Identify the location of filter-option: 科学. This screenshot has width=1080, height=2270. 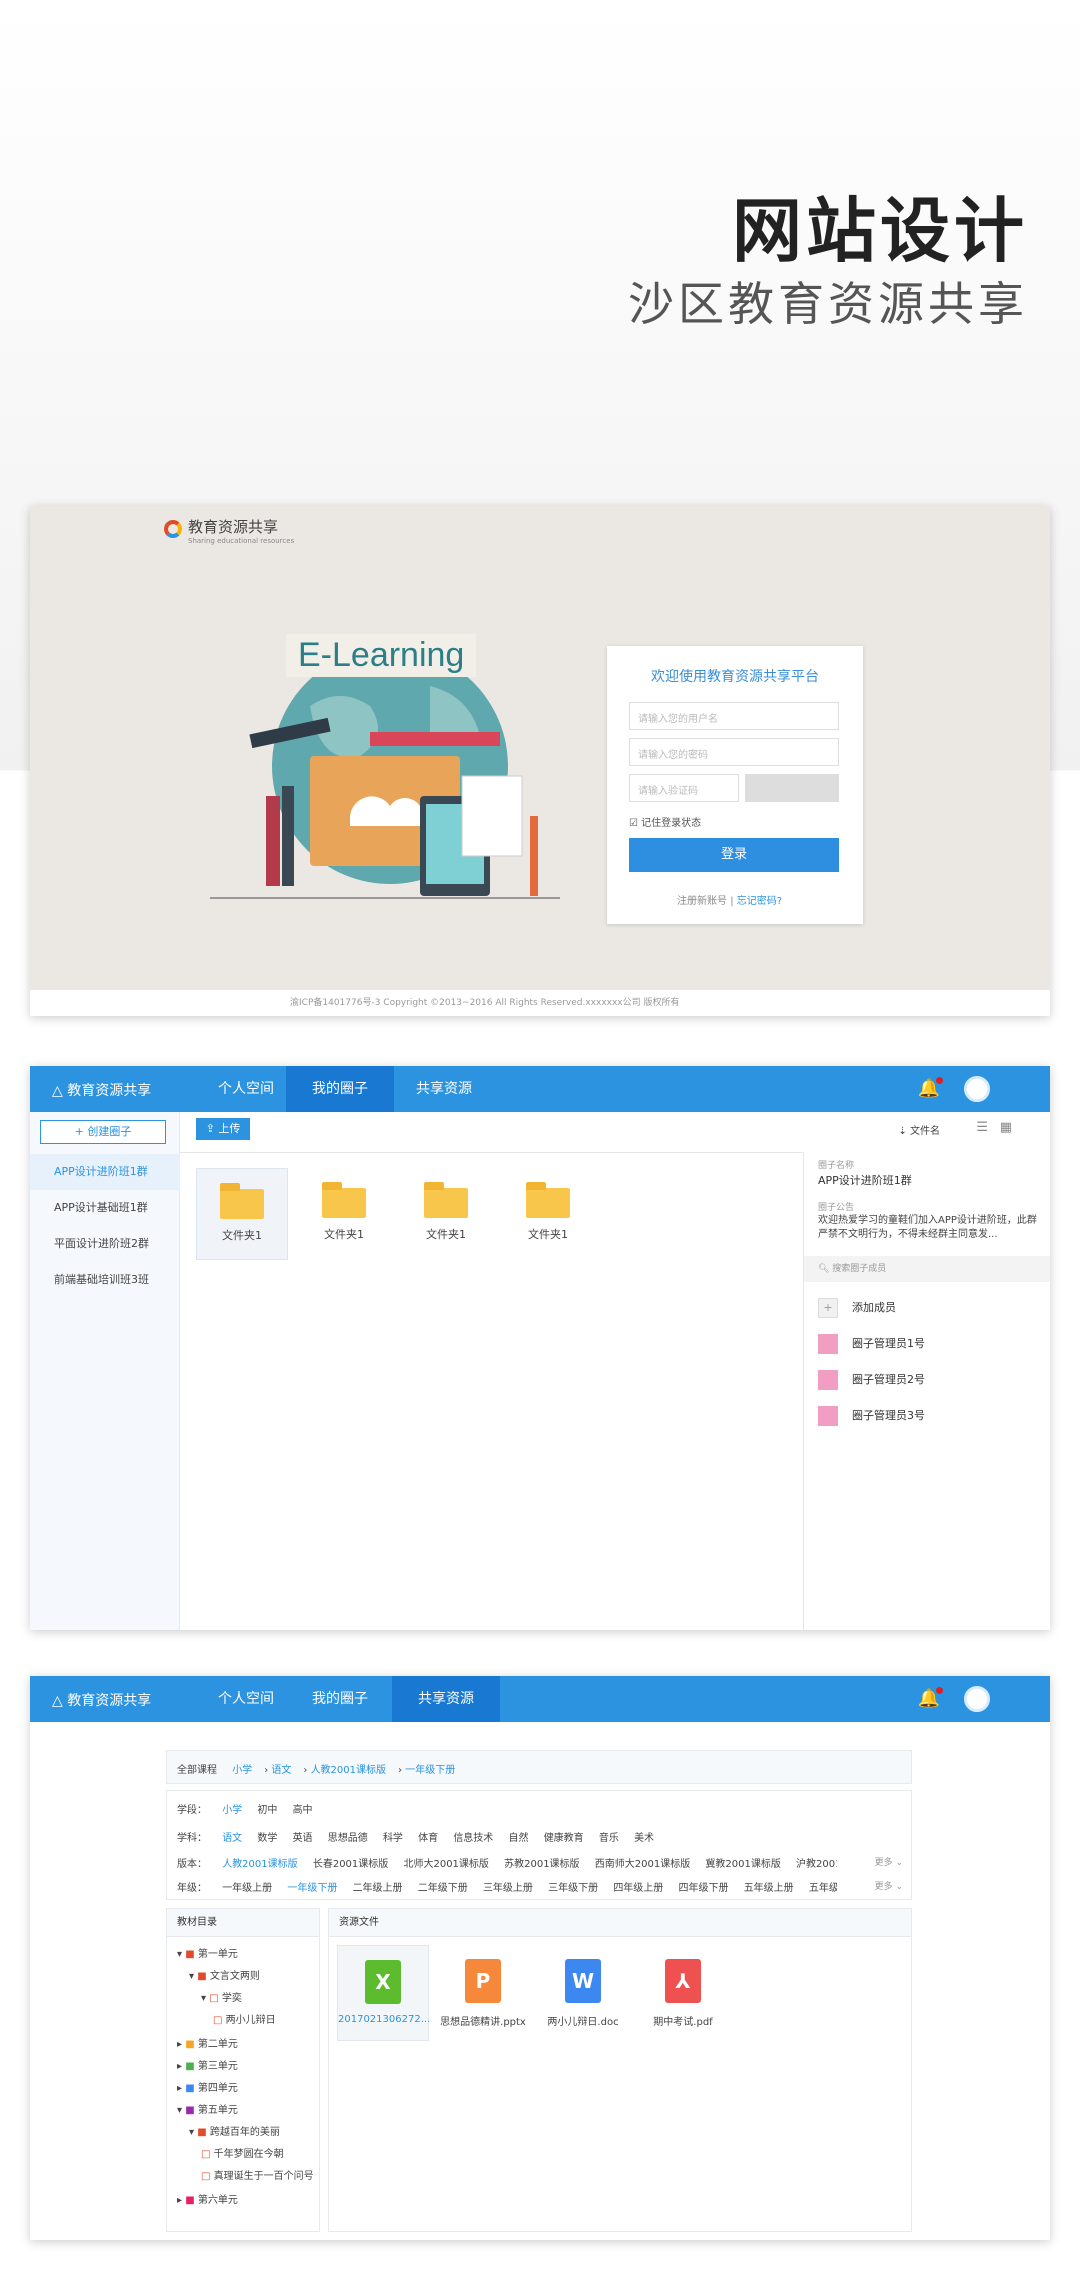
(393, 1838).